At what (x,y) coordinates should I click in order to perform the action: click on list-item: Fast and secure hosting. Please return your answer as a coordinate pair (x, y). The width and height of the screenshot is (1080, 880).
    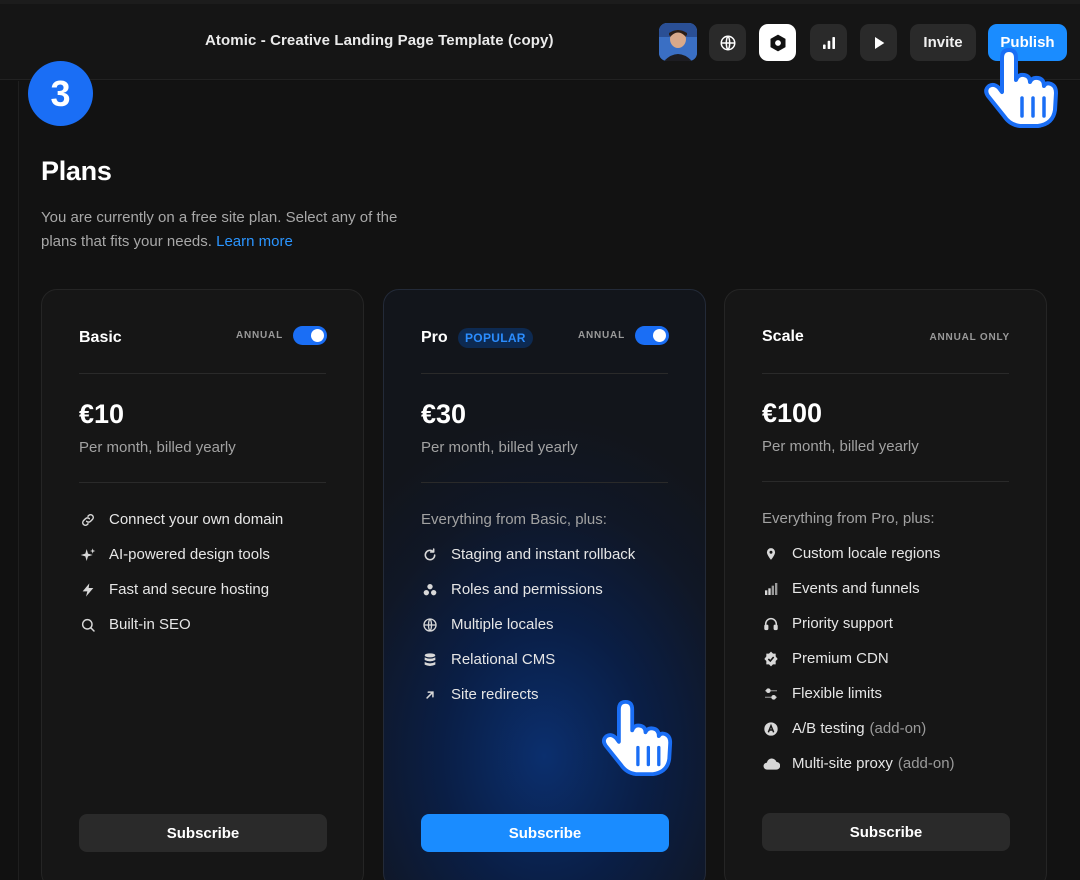
    Looking at the image, I should click on (181, 589).